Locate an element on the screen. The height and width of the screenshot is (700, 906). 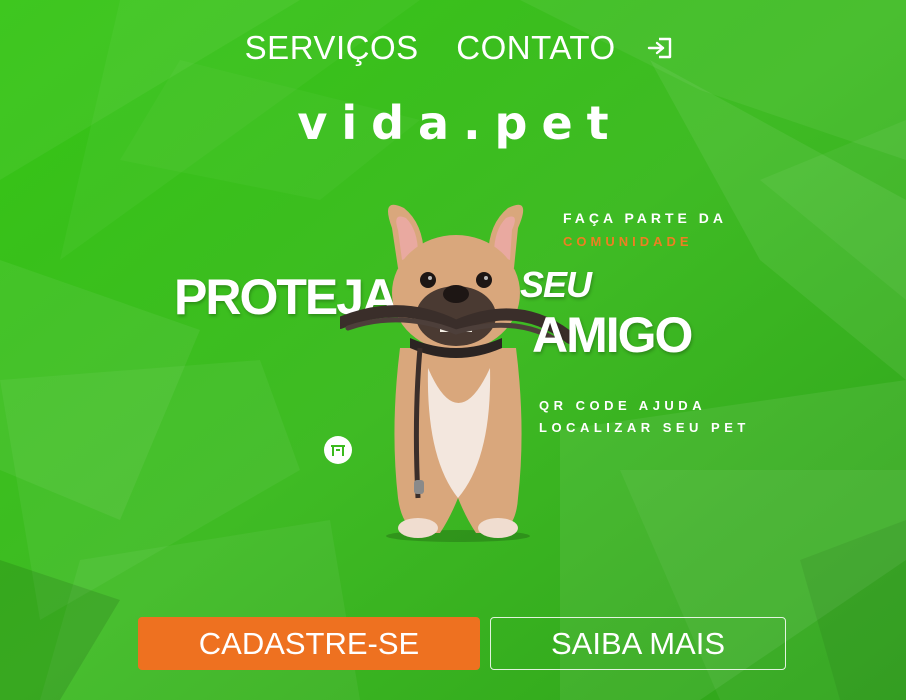
headline-seu: SEU is located at coordinates (556, 284).